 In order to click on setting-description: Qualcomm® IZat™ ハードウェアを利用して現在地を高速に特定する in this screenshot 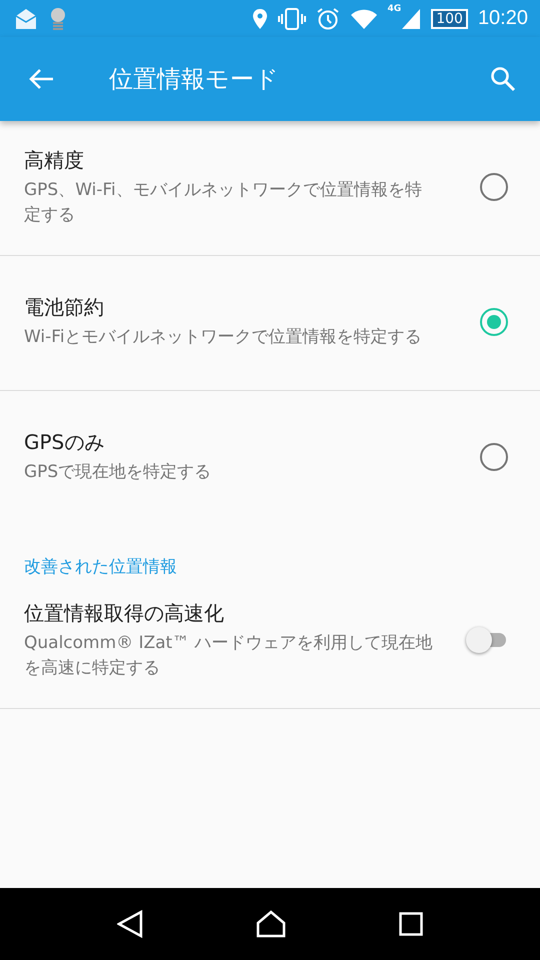, I will do `click(229, 656)`.